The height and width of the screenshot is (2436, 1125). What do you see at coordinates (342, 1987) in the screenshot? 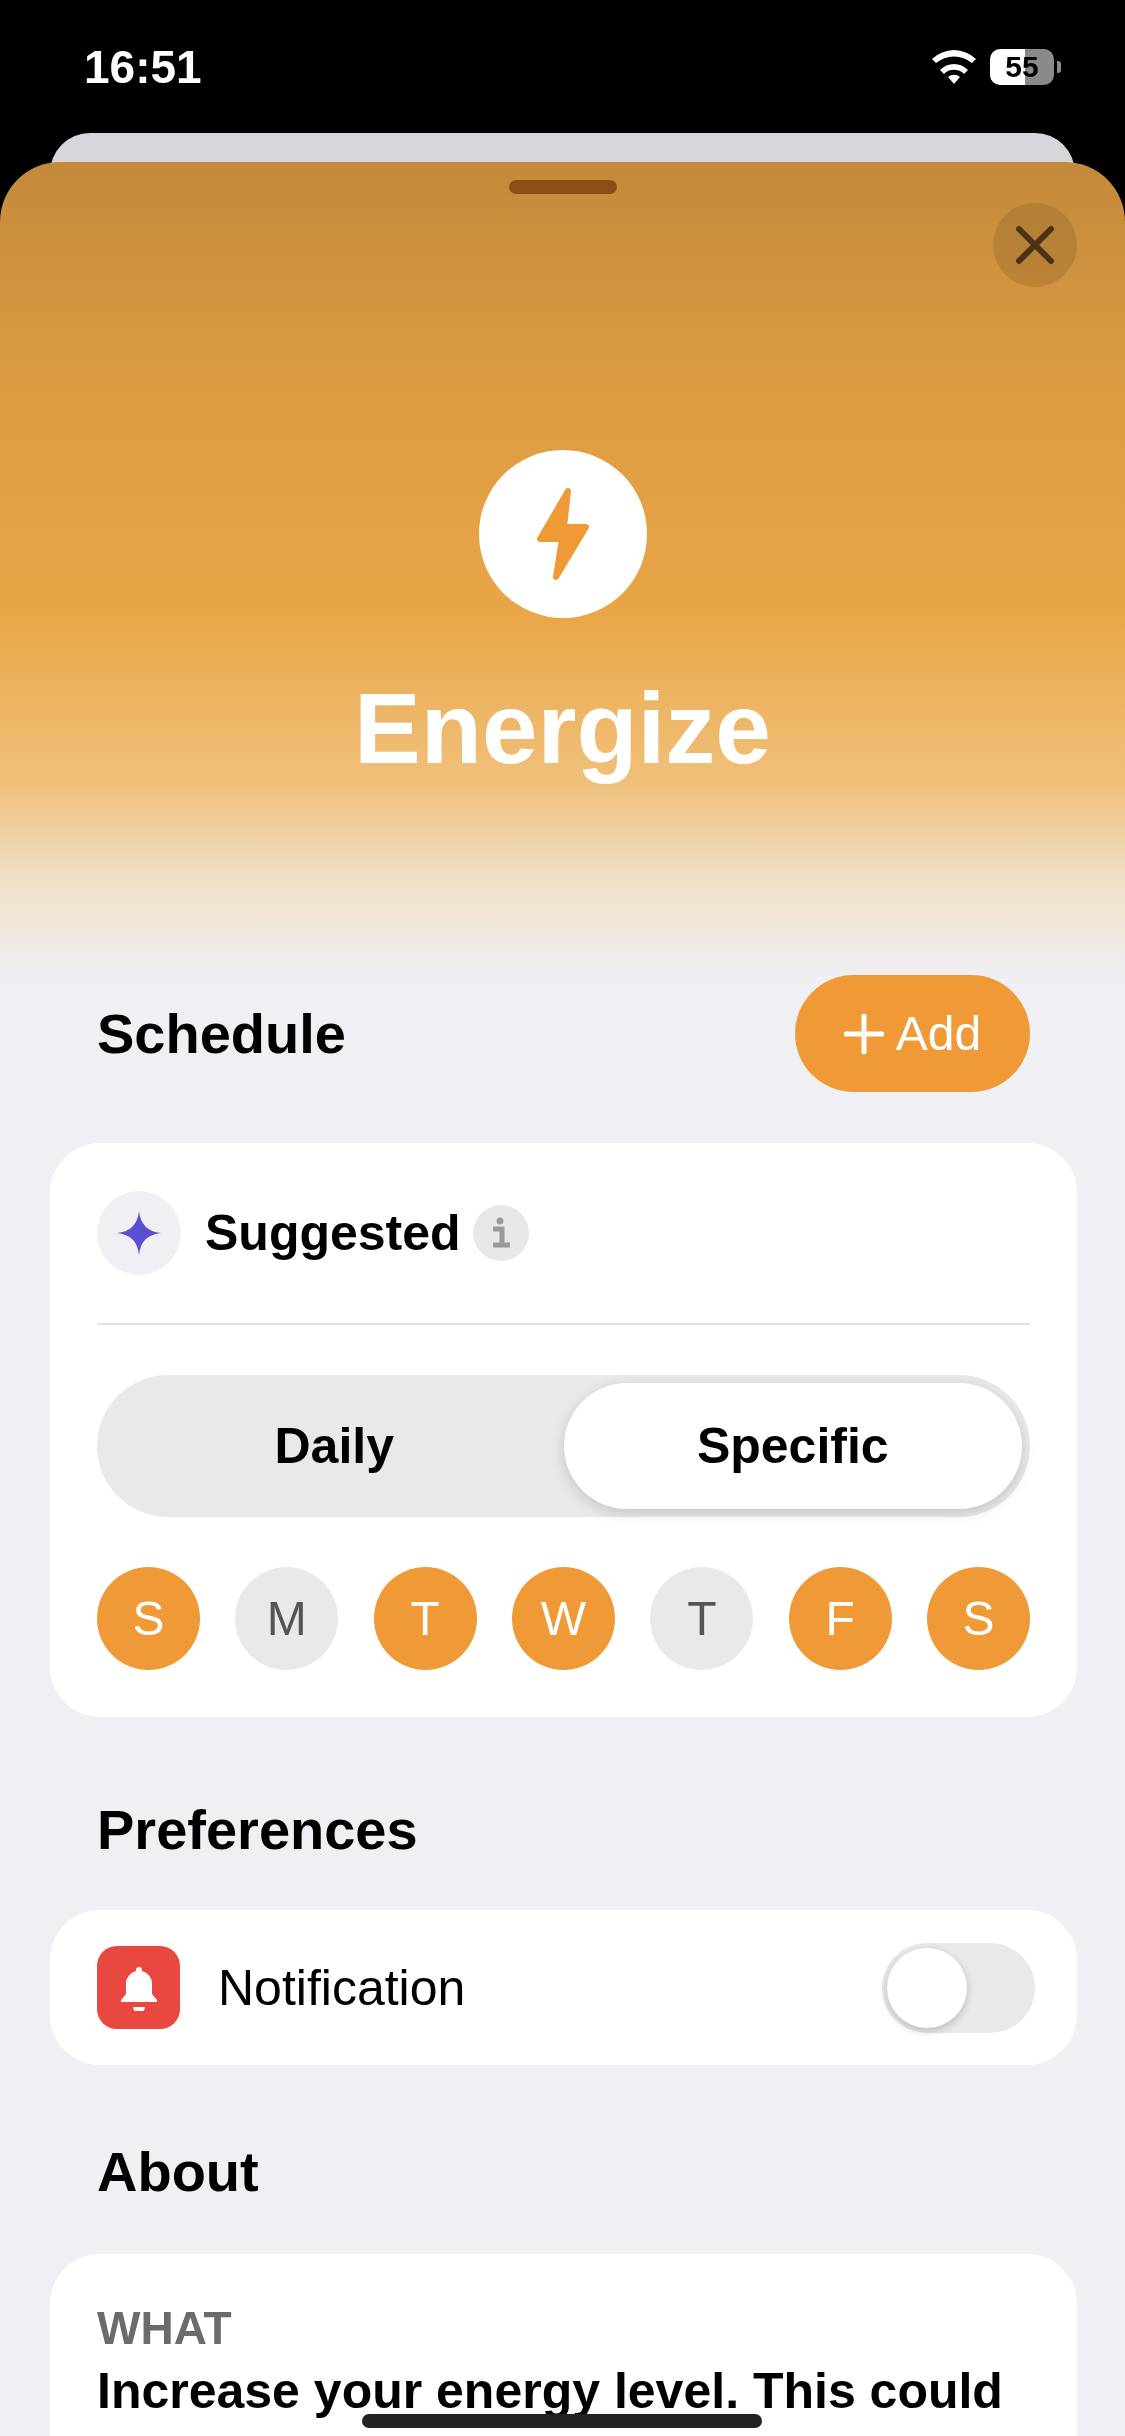
I see `preference-label: Notification` at bounding box center [342, 1987].